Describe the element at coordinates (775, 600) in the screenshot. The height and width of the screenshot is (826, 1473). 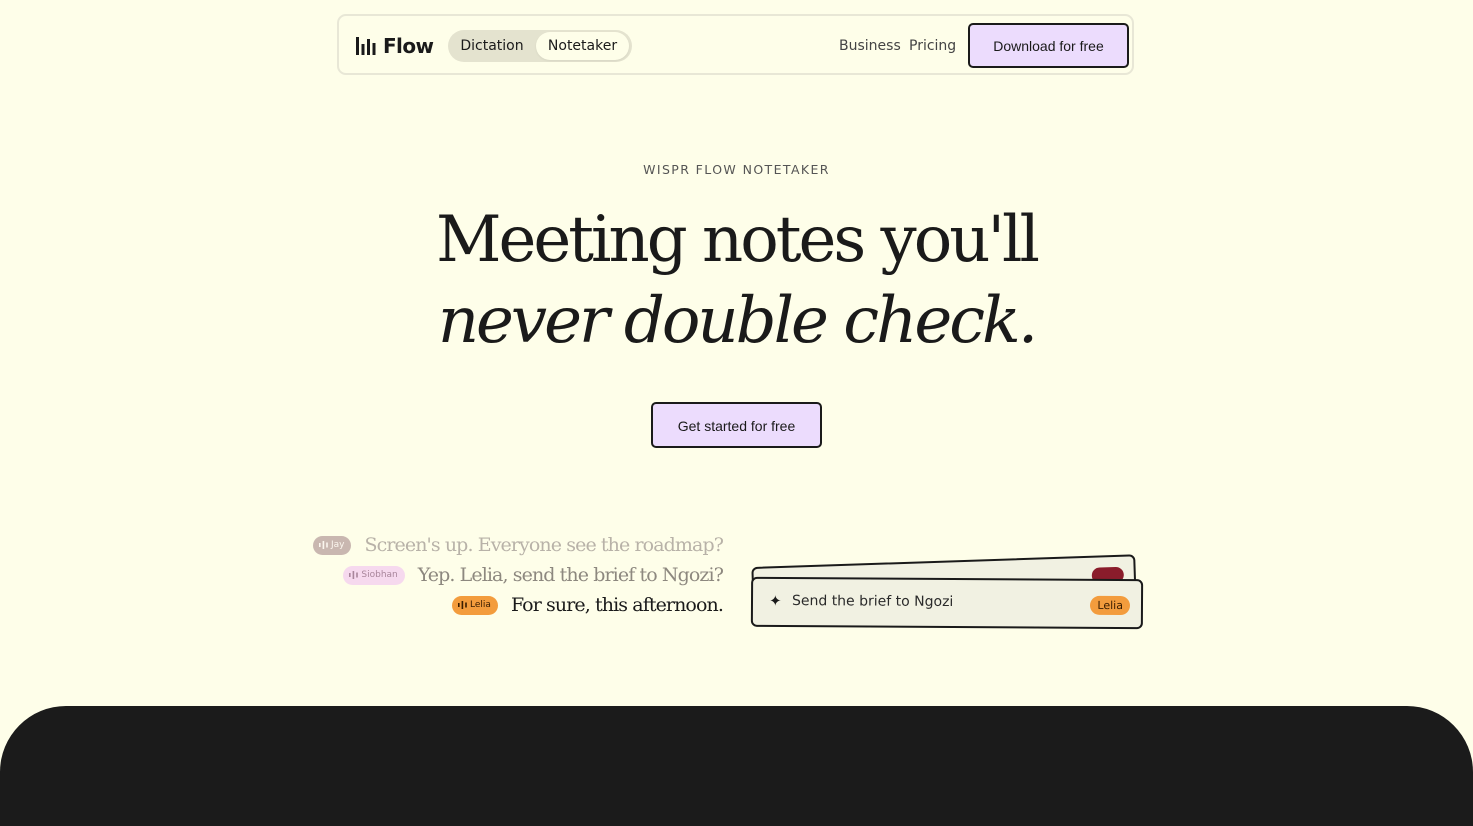
I see `sparkle-icon: ✦` at that location.